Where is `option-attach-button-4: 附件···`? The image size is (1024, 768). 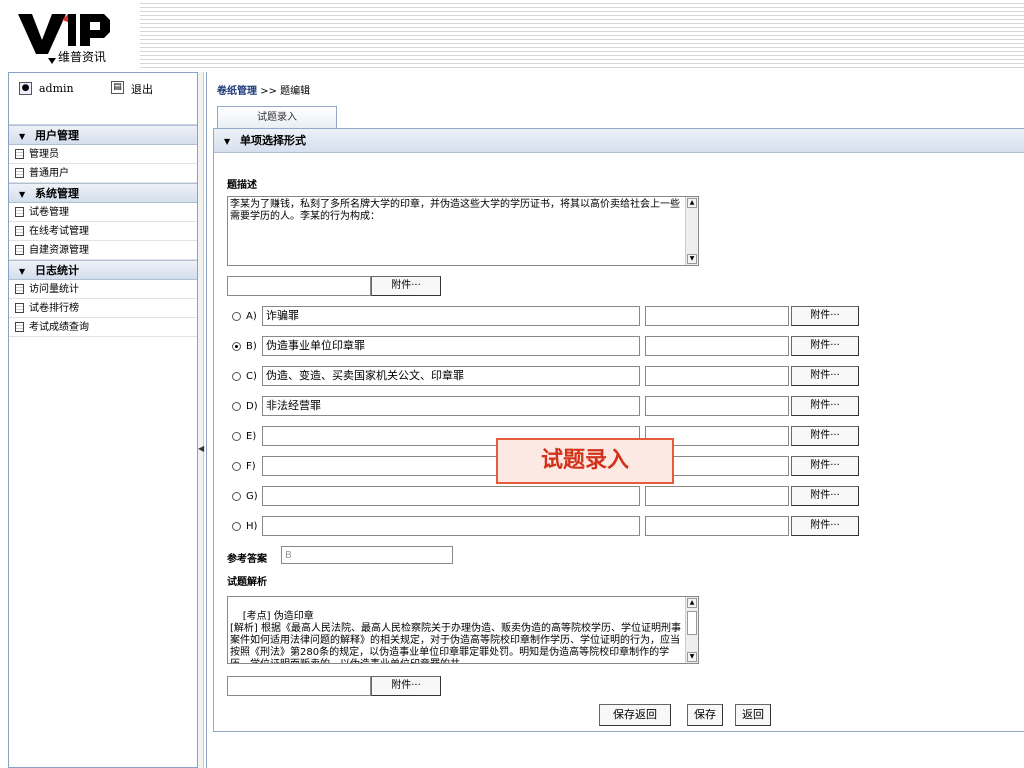
option-attach-button-4: 附件··· is located at coordinates (825, 436).